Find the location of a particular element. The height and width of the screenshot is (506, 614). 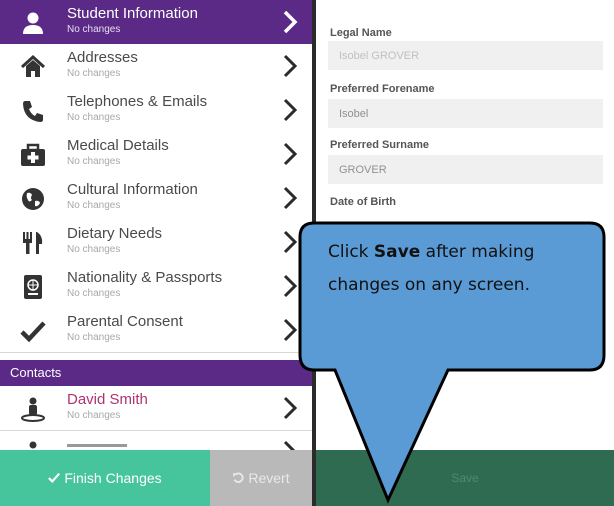

legal-name-field: Isobel GROVER is located at coordinates (465, 55).